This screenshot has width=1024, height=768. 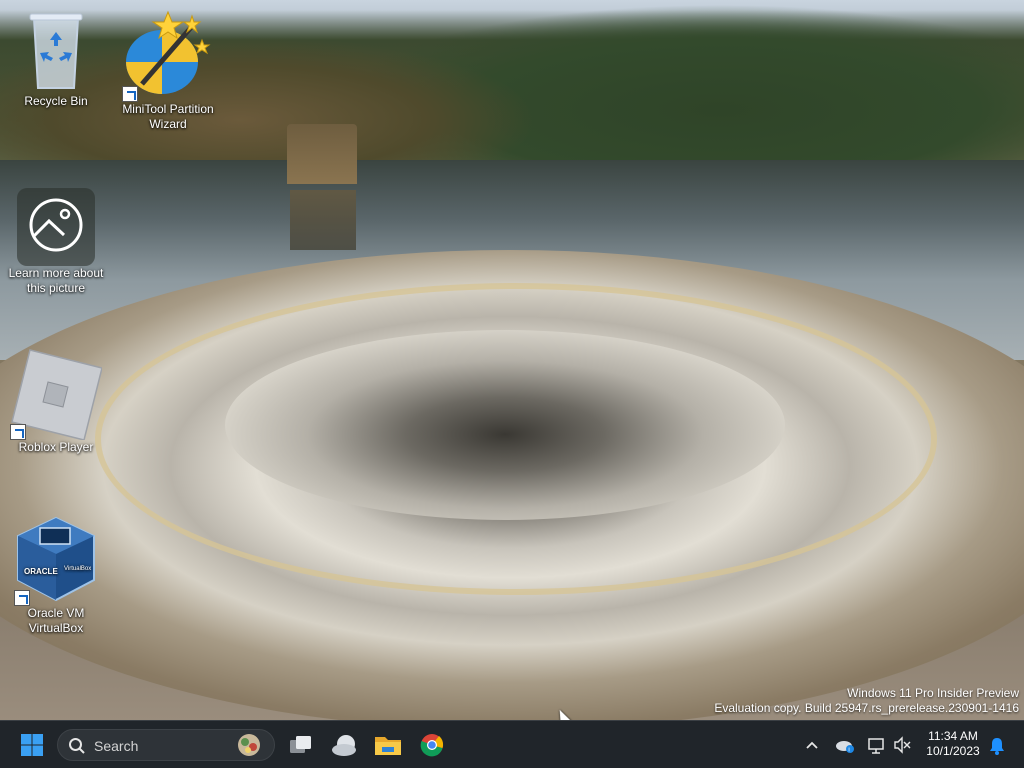 What do you see at coordinates (116, 746) in the screenshot?
I see `search-placeholder: Search` at bounding box center [116, 746].